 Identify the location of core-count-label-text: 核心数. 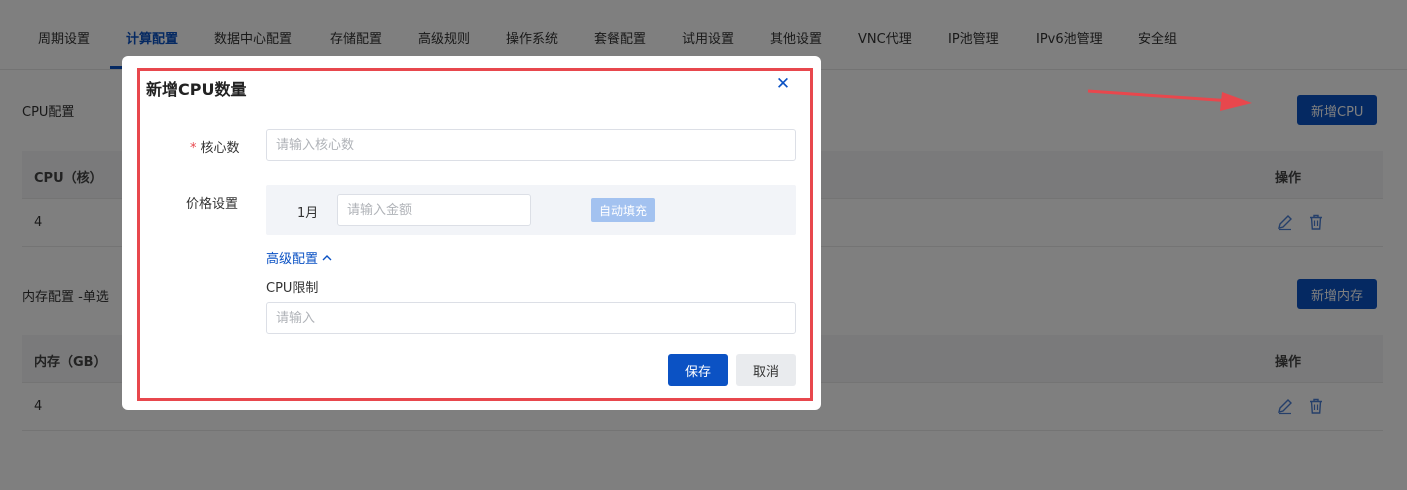
(220, 148).